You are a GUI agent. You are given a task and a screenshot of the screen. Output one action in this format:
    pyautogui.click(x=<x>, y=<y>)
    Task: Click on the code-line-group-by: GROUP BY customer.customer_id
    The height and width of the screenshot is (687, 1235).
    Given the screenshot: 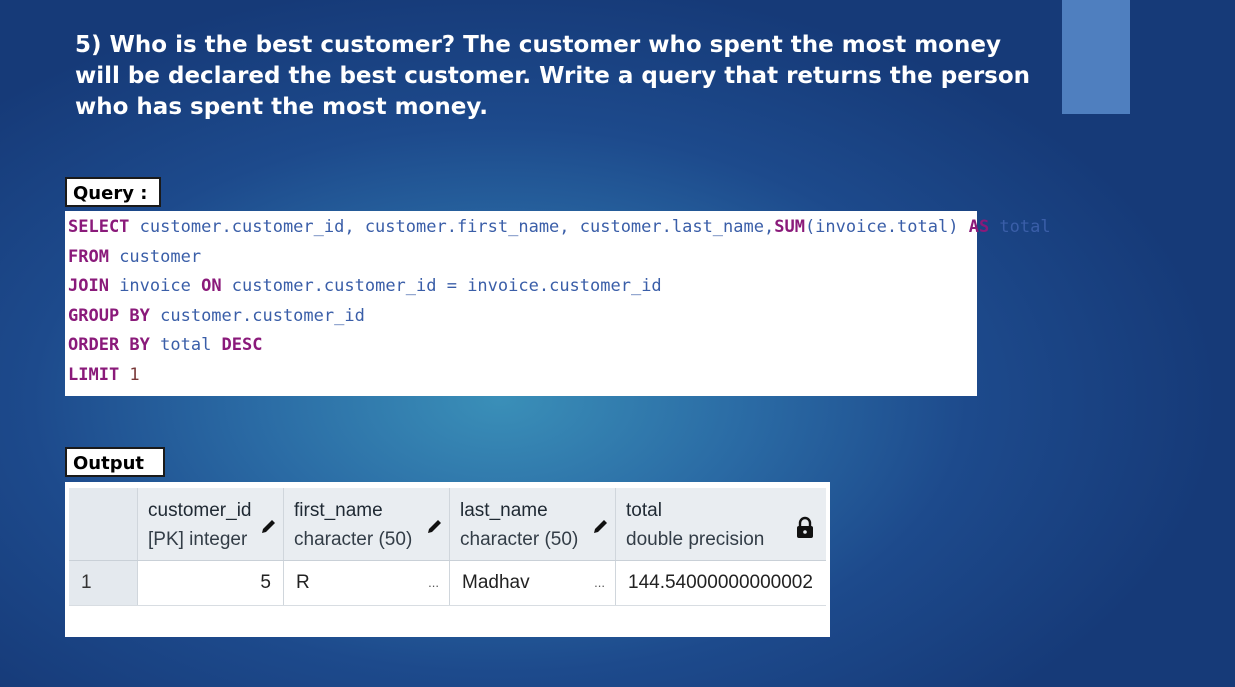 What is the action you would take?
    pyautogui.click(x=216, y=315)
    